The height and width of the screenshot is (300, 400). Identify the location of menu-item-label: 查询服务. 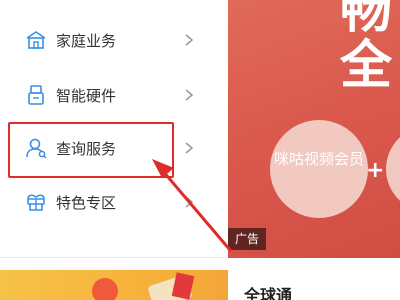
(86, 148).